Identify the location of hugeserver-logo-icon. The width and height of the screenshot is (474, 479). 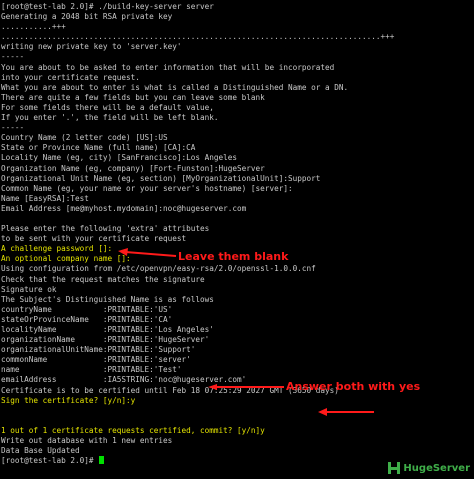
(394, 468).